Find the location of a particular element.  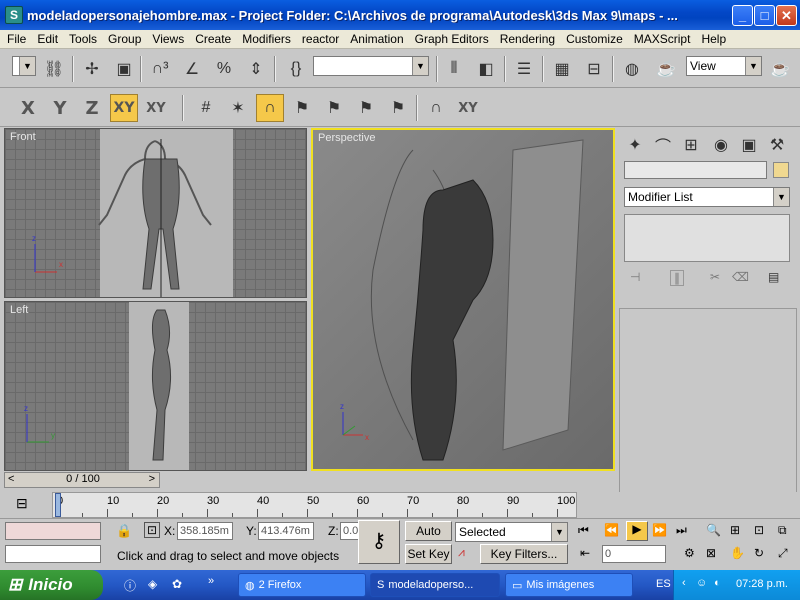

snap-midpoint-icon: ⚑ is located at coordinates (334, 108).